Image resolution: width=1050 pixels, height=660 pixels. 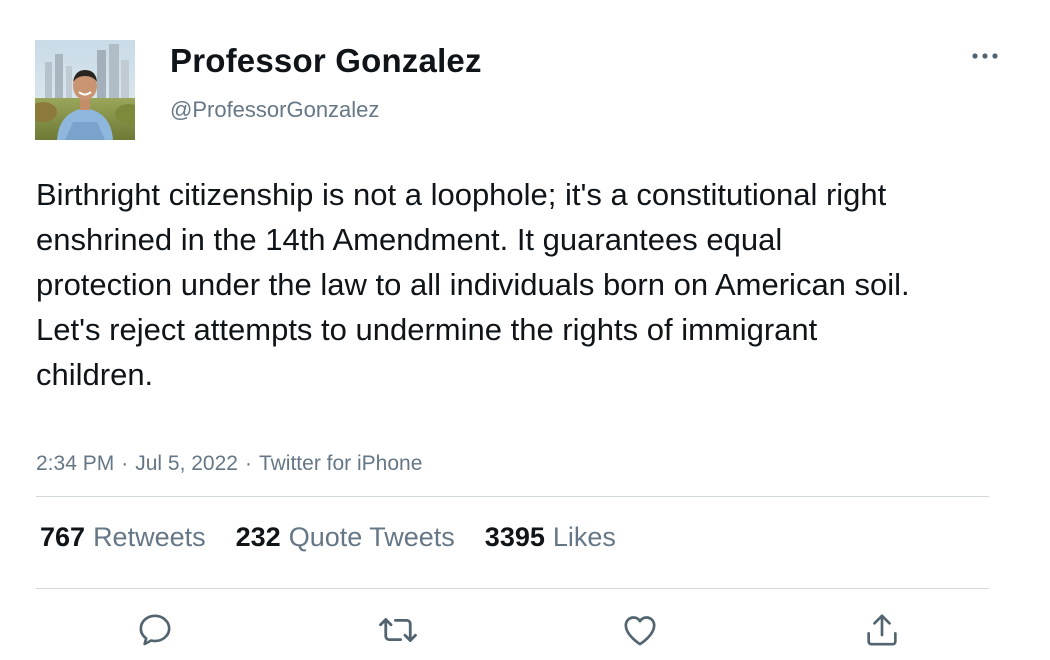 I want to click on likes-label: Likes, so click(x=584, y=537).